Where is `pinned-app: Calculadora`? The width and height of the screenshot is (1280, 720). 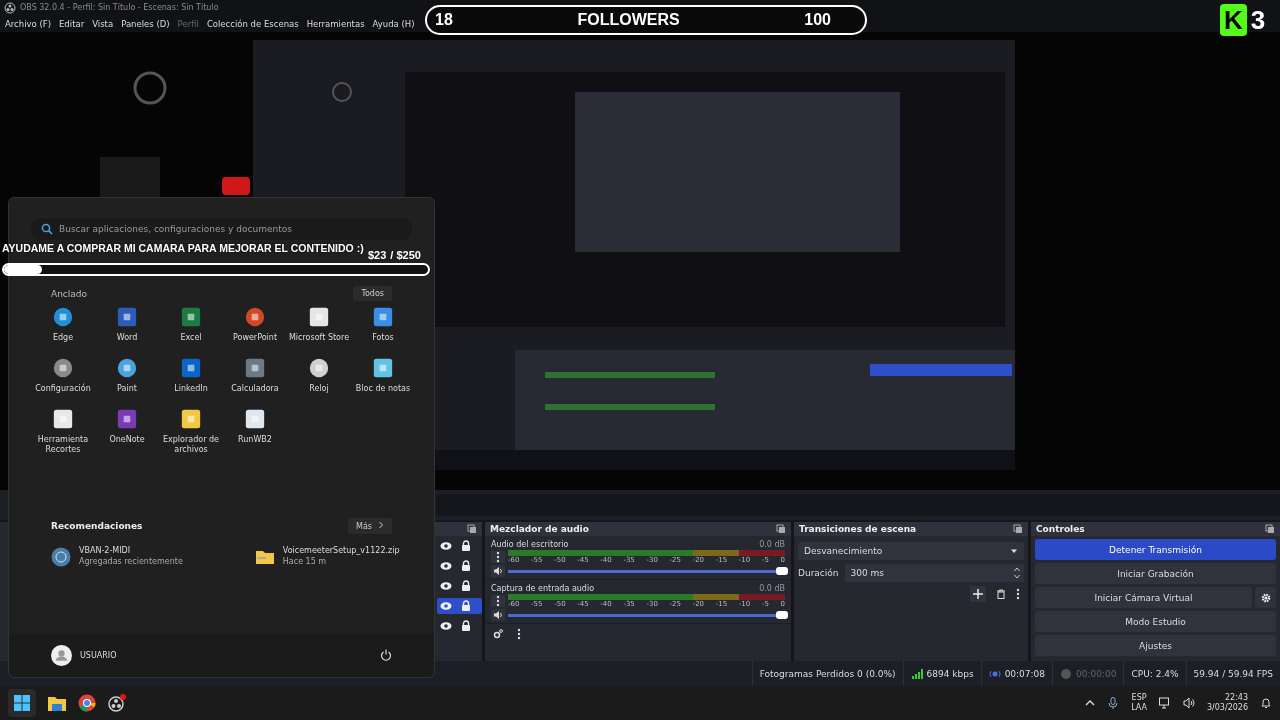 pinned-app: Calculadora is located at coordinates (255, 376).